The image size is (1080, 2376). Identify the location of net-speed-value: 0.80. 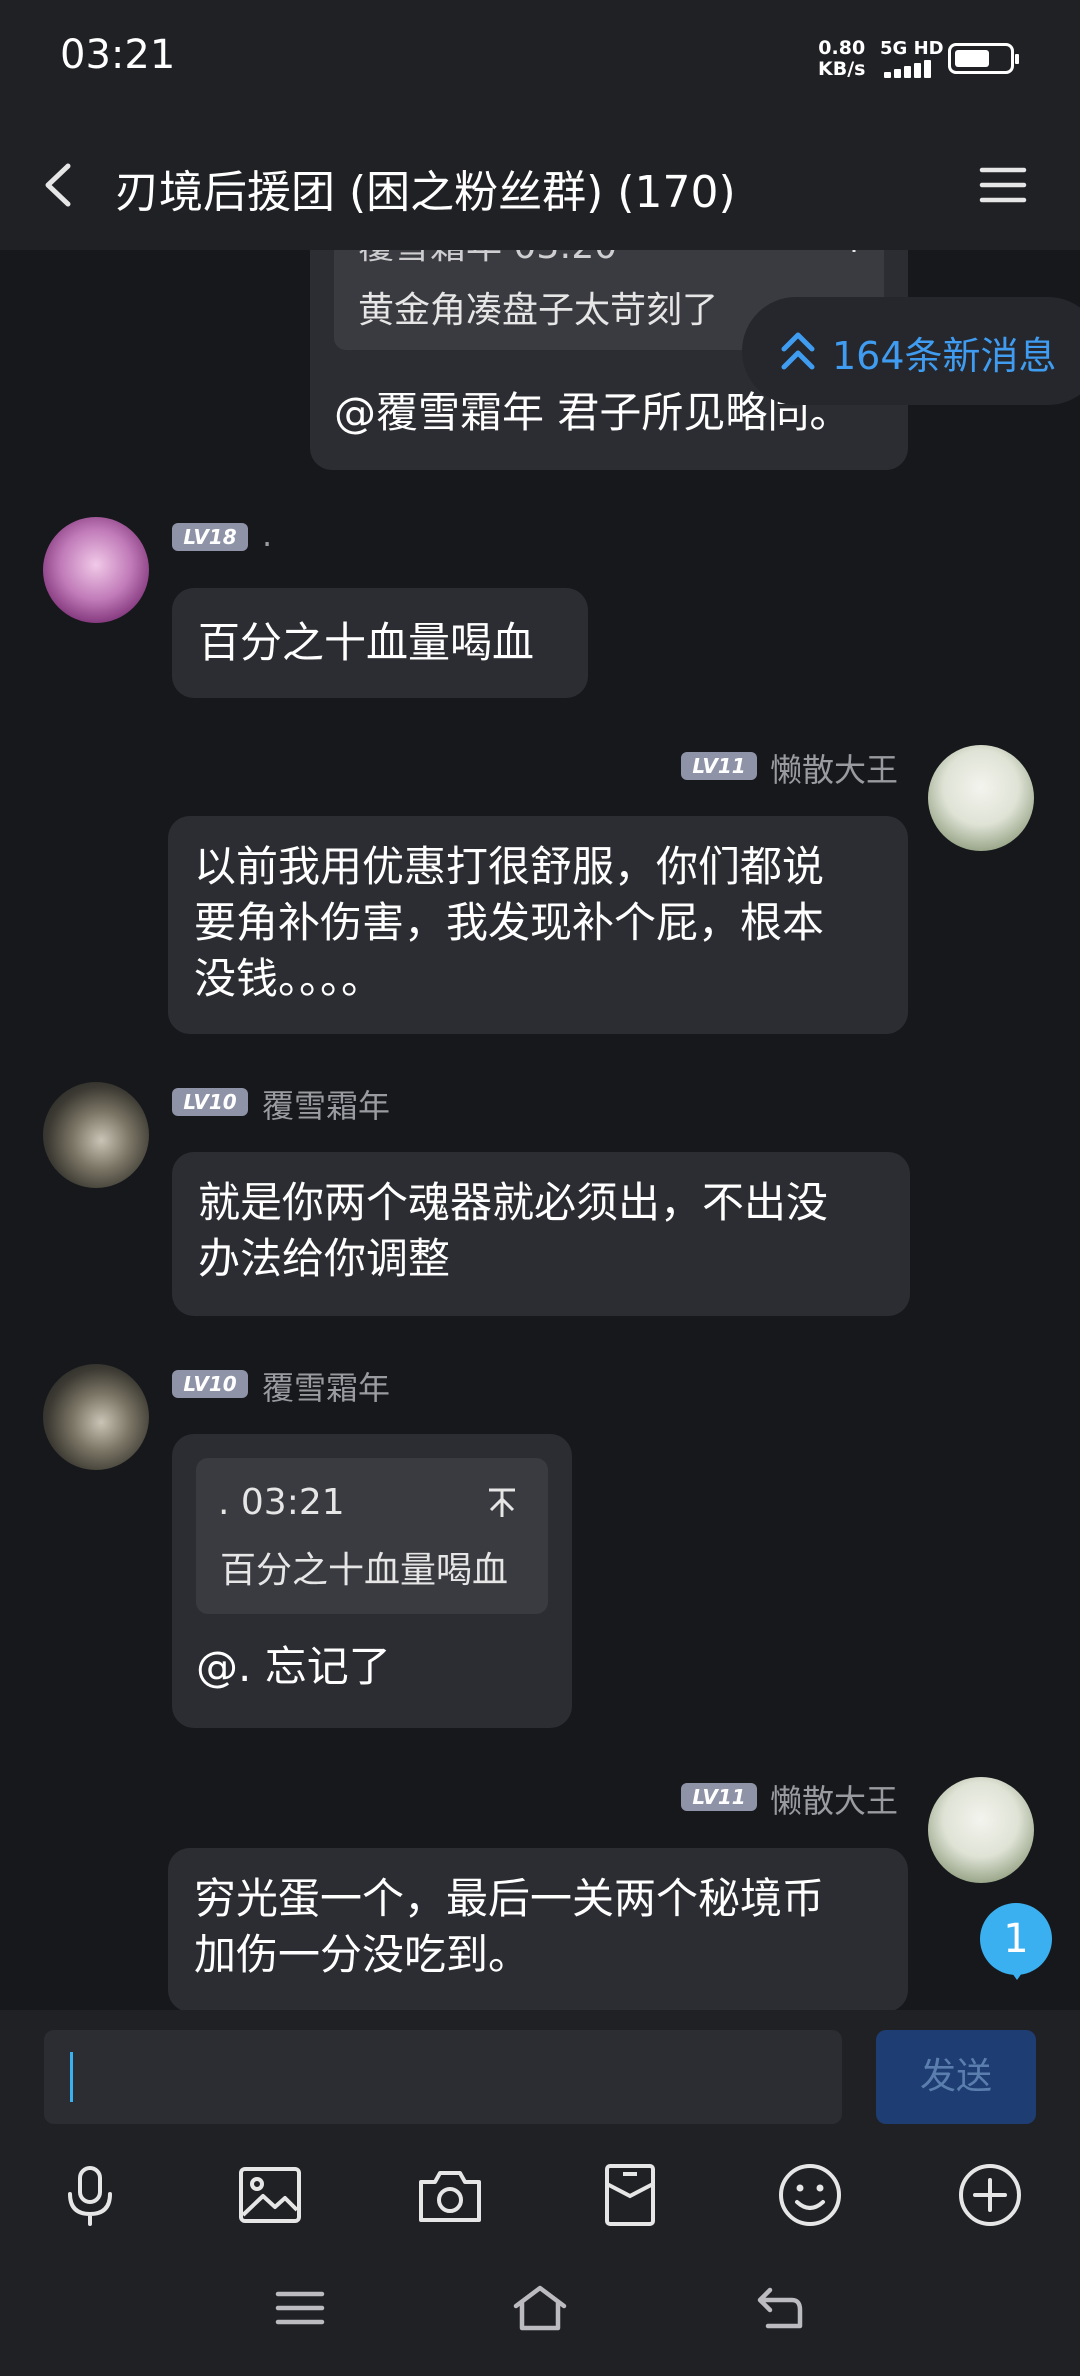
(842, 48).